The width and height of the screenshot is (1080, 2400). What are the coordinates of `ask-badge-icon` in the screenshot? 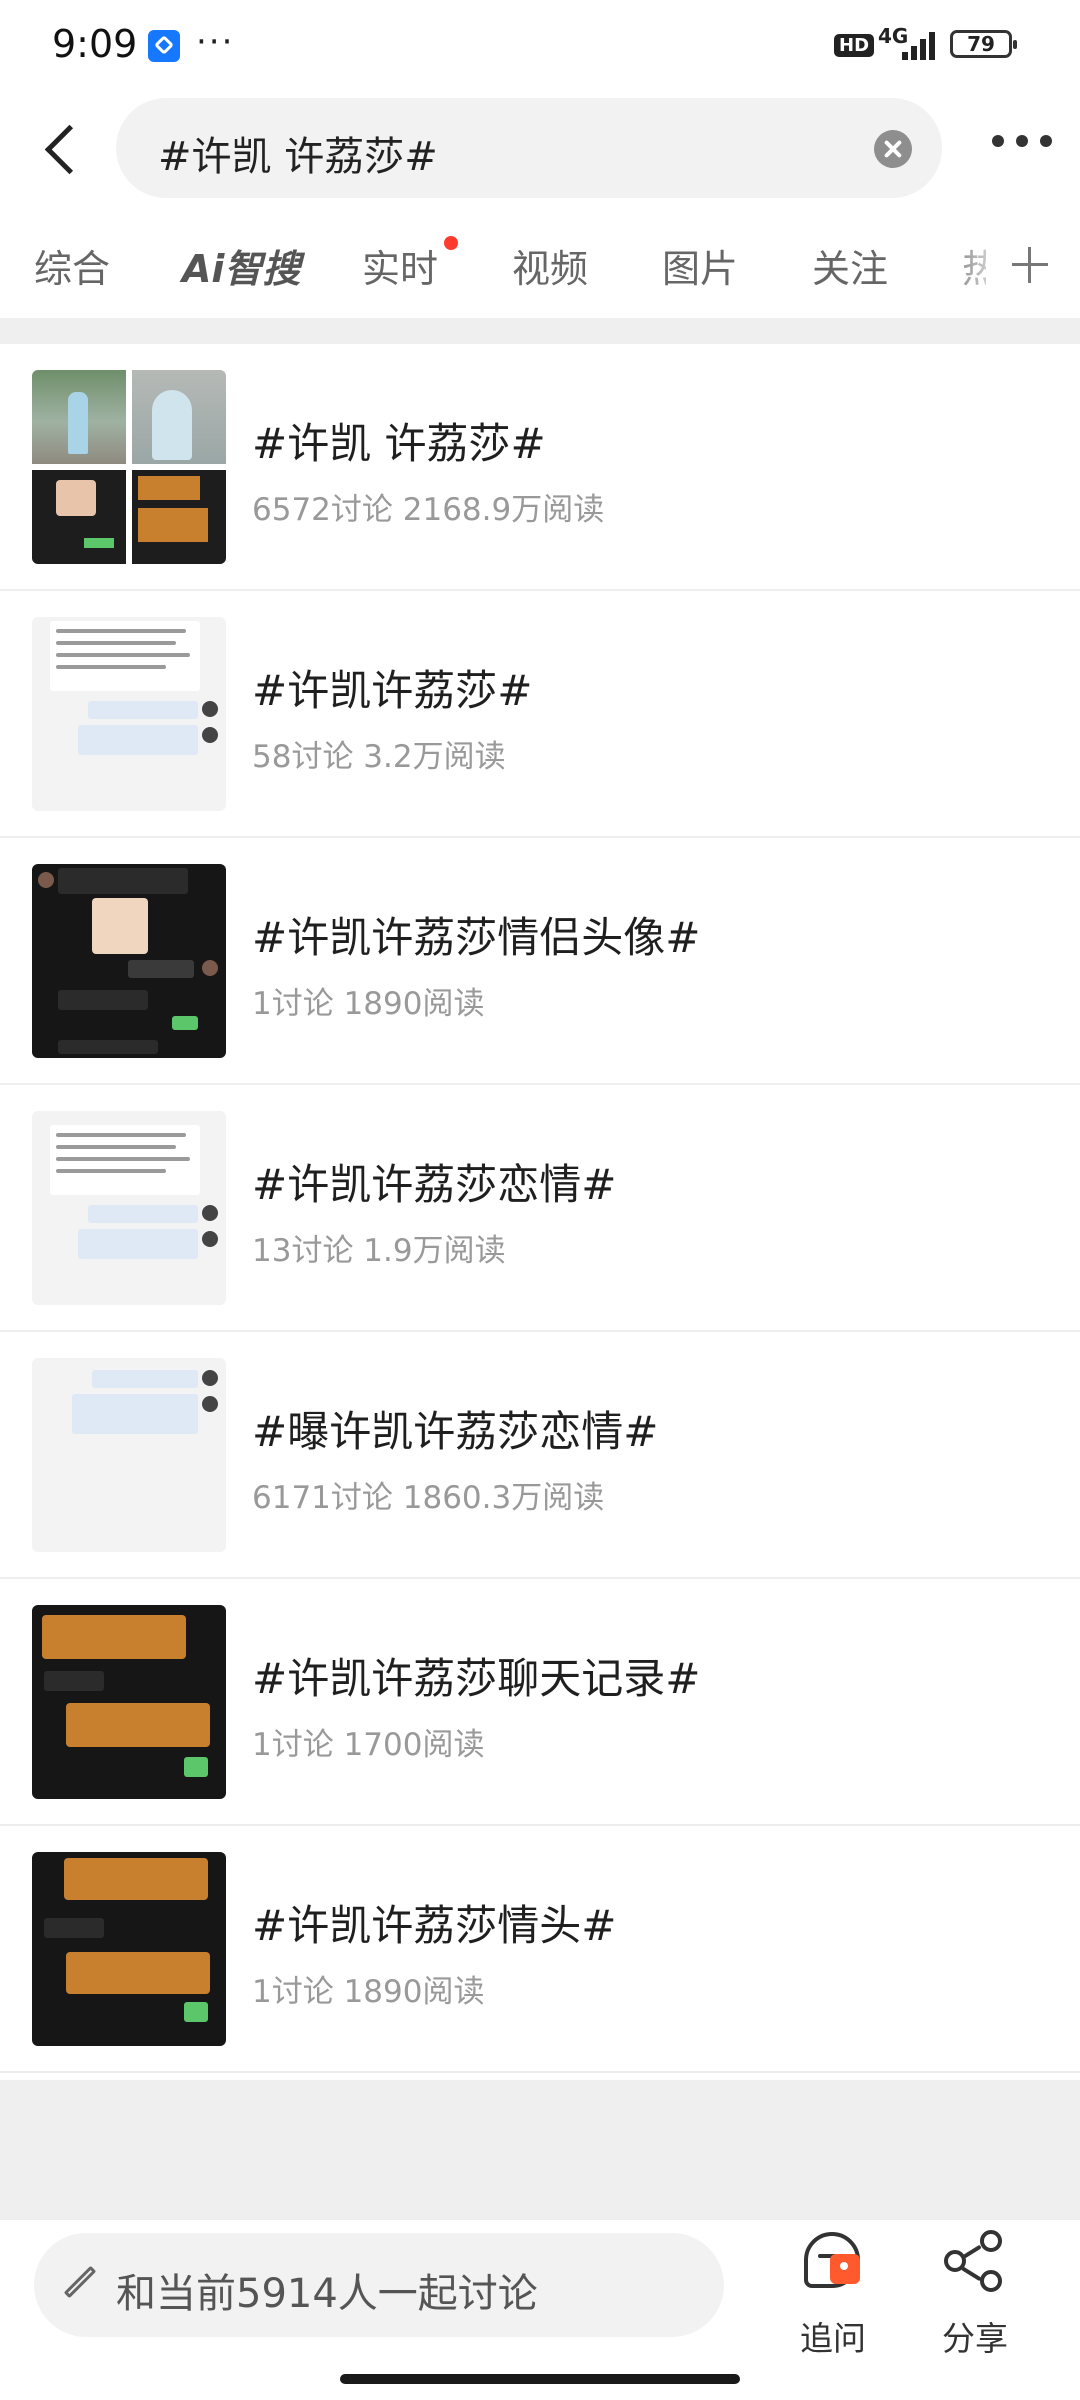 It's located at (845, 2269).